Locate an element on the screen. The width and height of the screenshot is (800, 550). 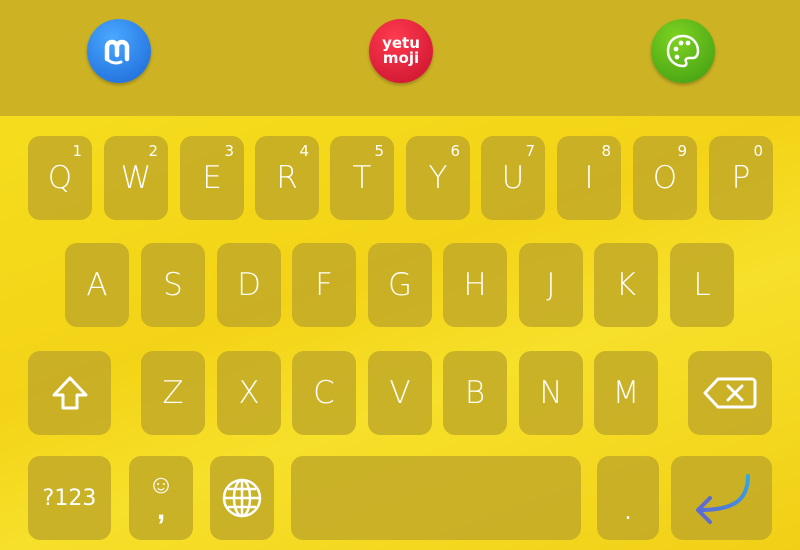
key-b: B is located at coordinates (475, 393).